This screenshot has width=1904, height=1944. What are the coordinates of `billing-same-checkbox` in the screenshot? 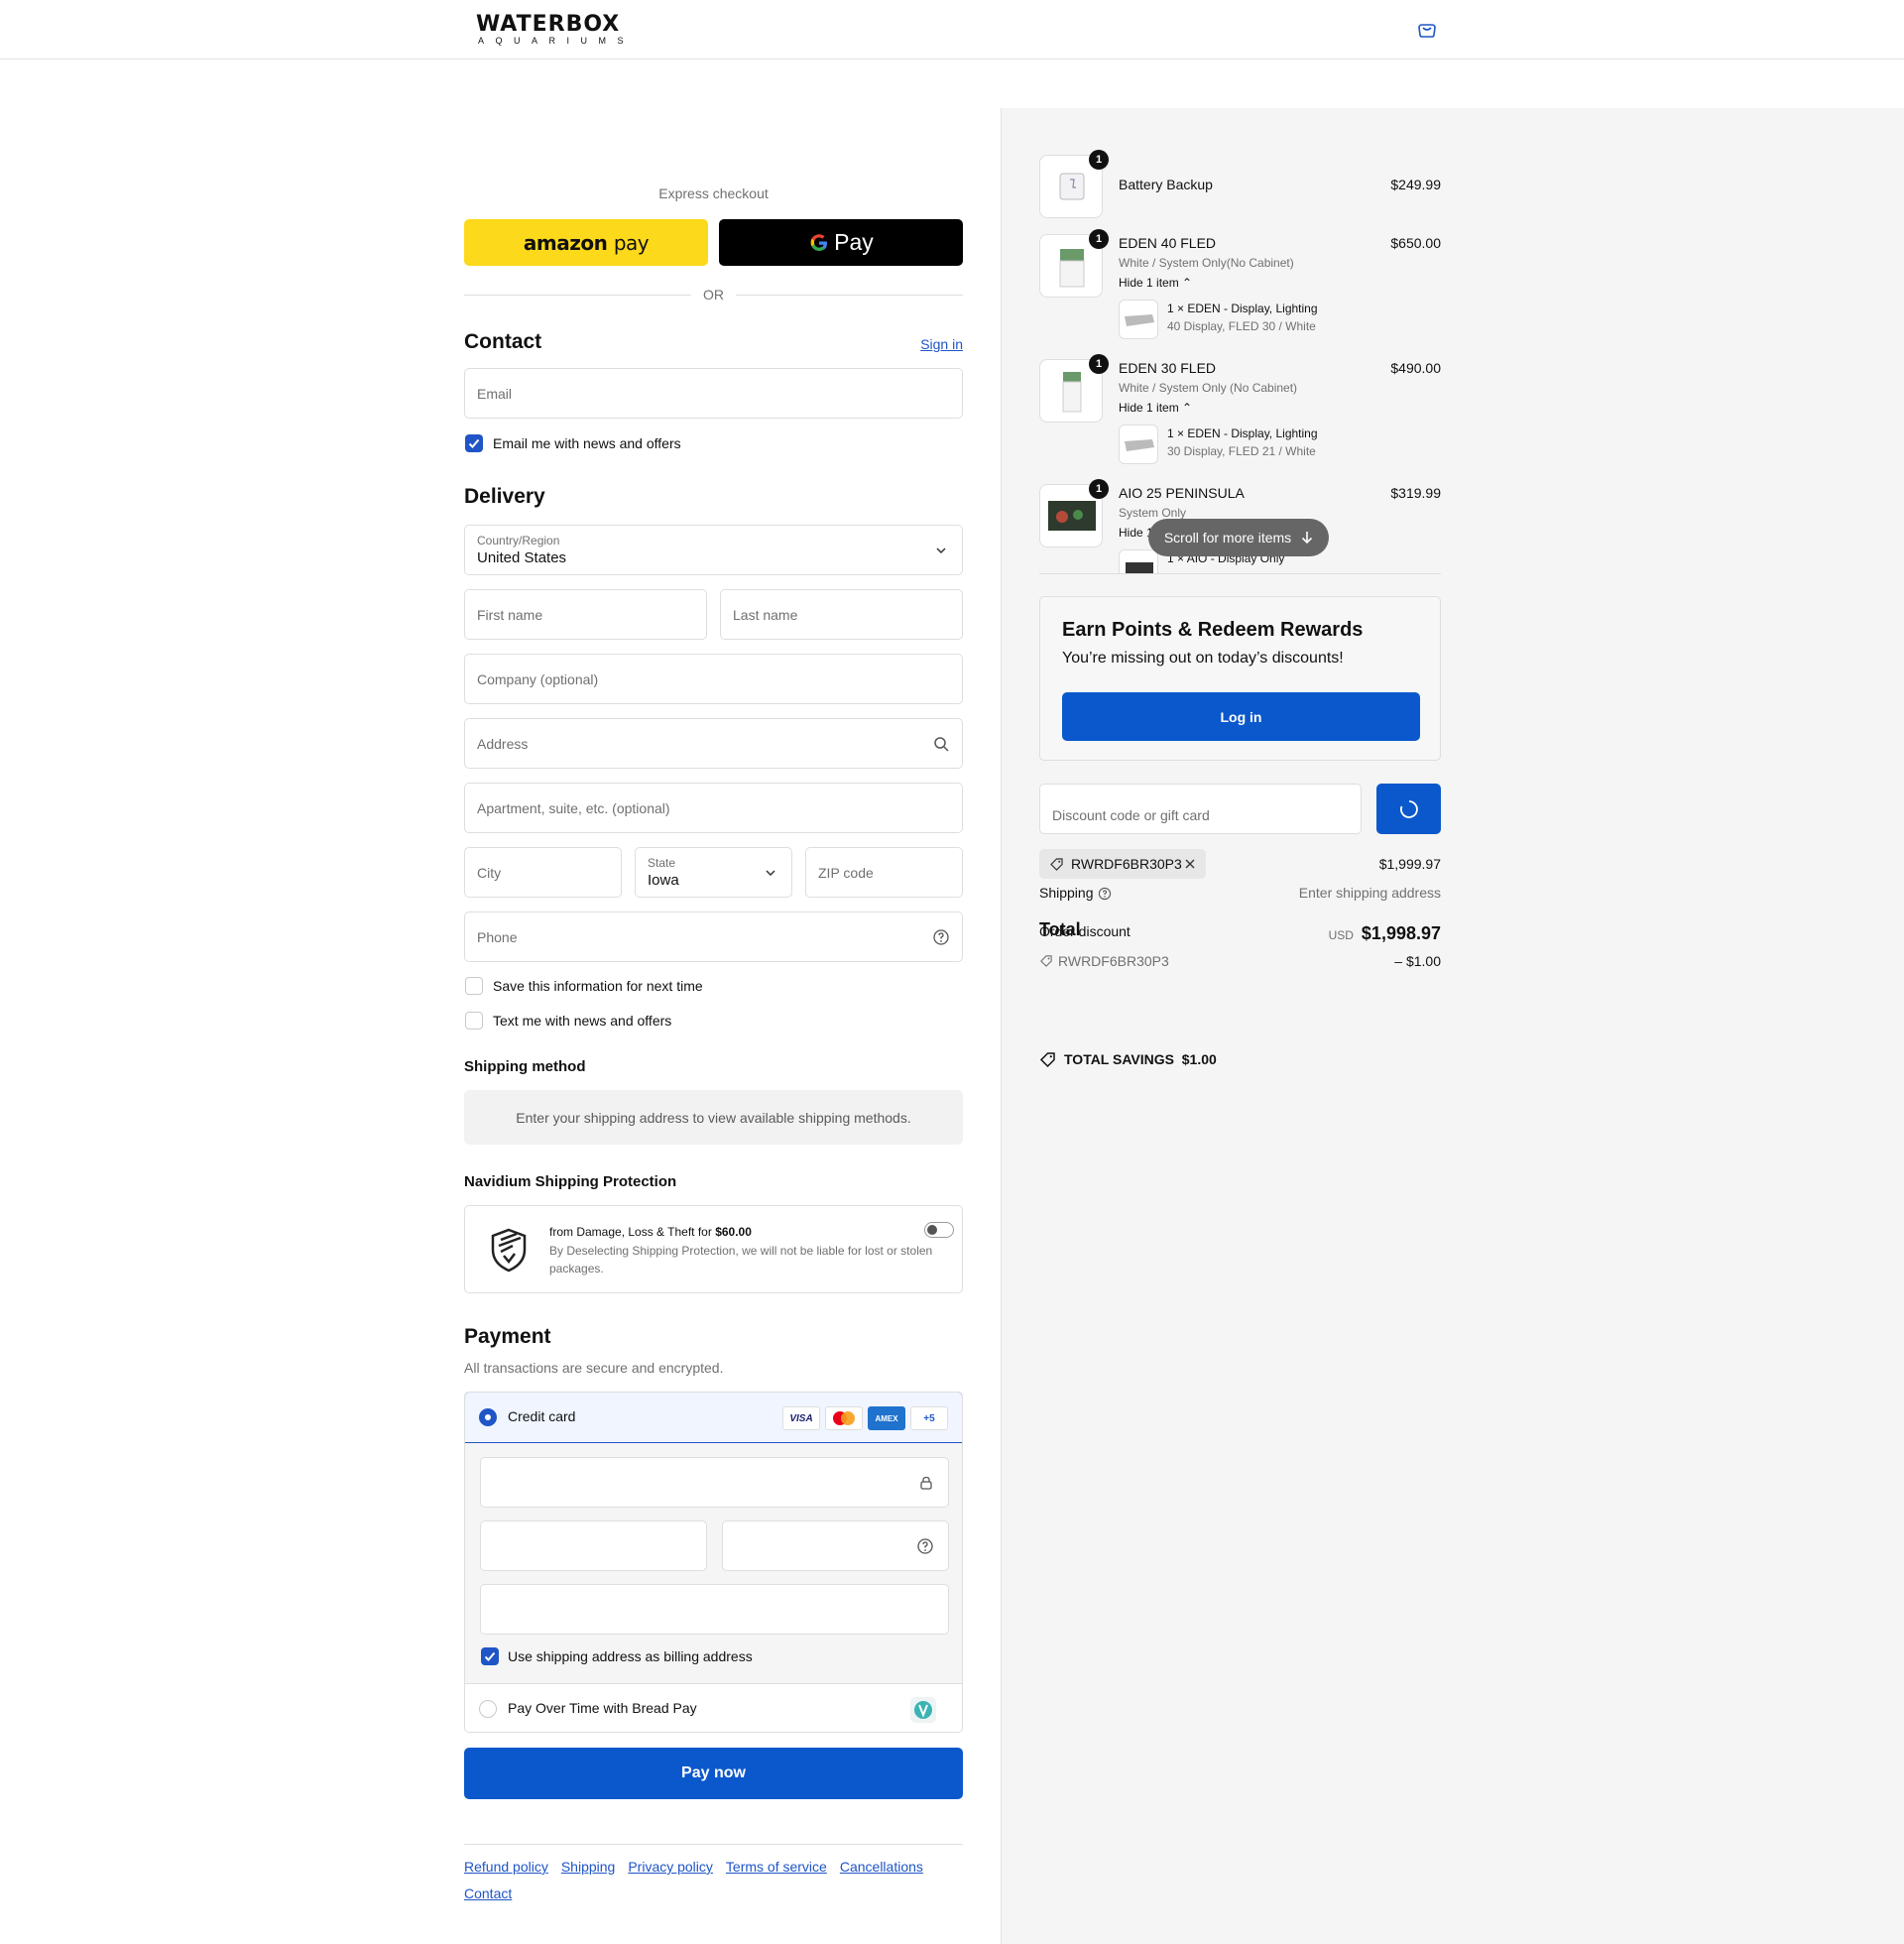 It's located at (490, 1656).